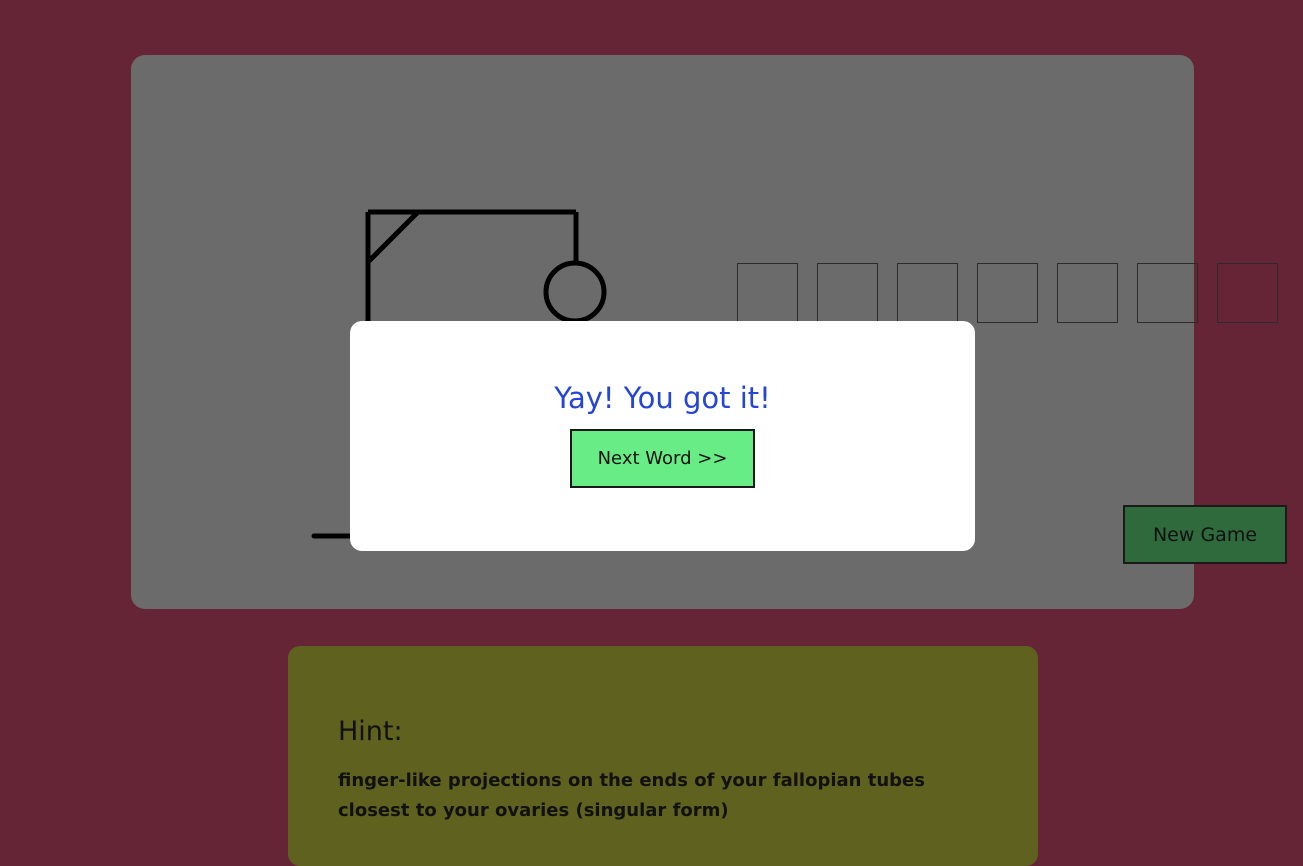 The image size is (1303, 866). What do you see at coordinates (370, 731) in the screenshot?
I see `hint-title: Hint:` at bounding box center [370, 731].